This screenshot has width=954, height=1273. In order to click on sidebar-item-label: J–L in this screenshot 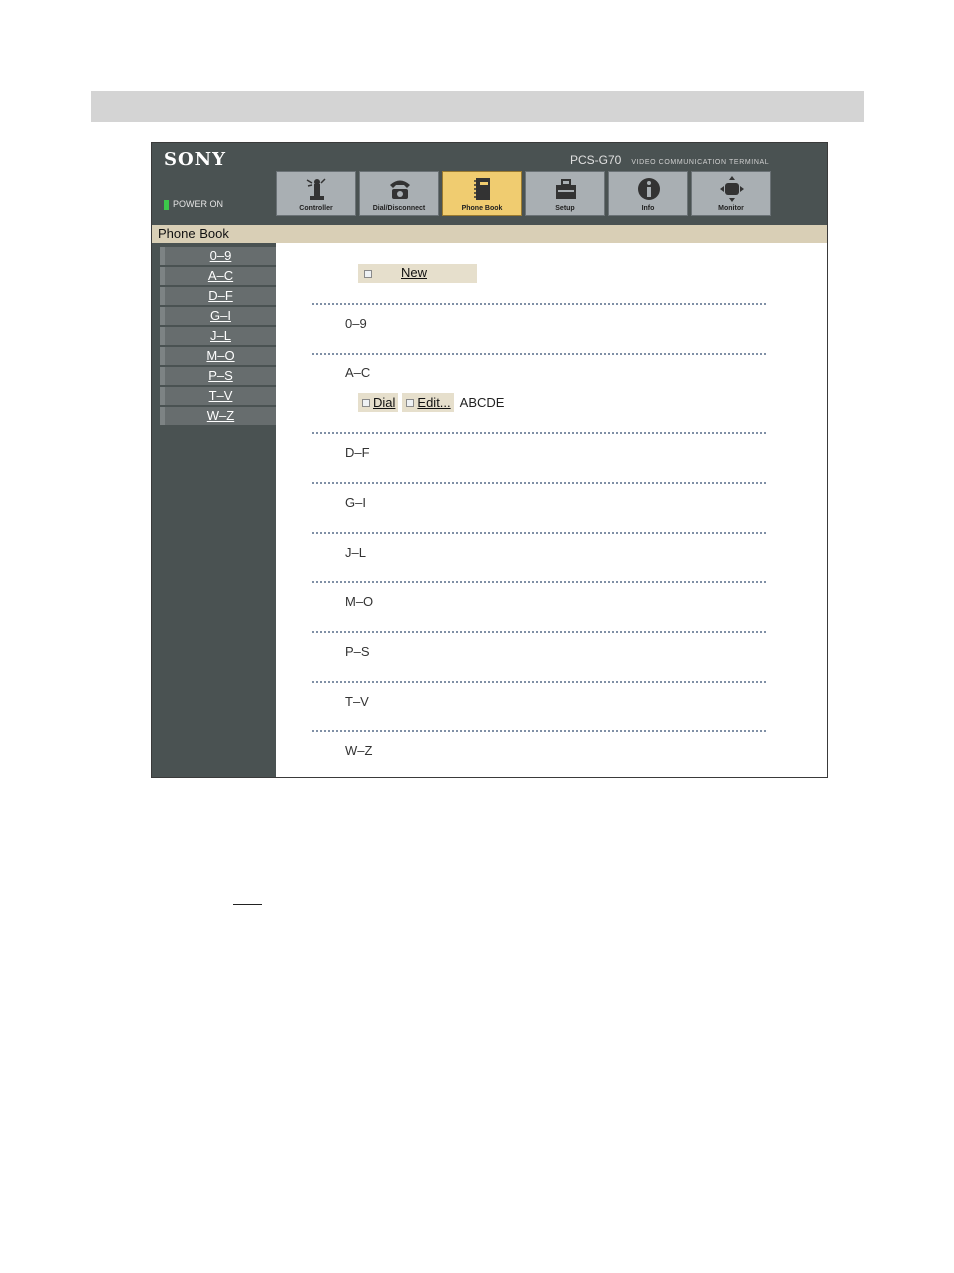, I will do `click(220, 335)`.